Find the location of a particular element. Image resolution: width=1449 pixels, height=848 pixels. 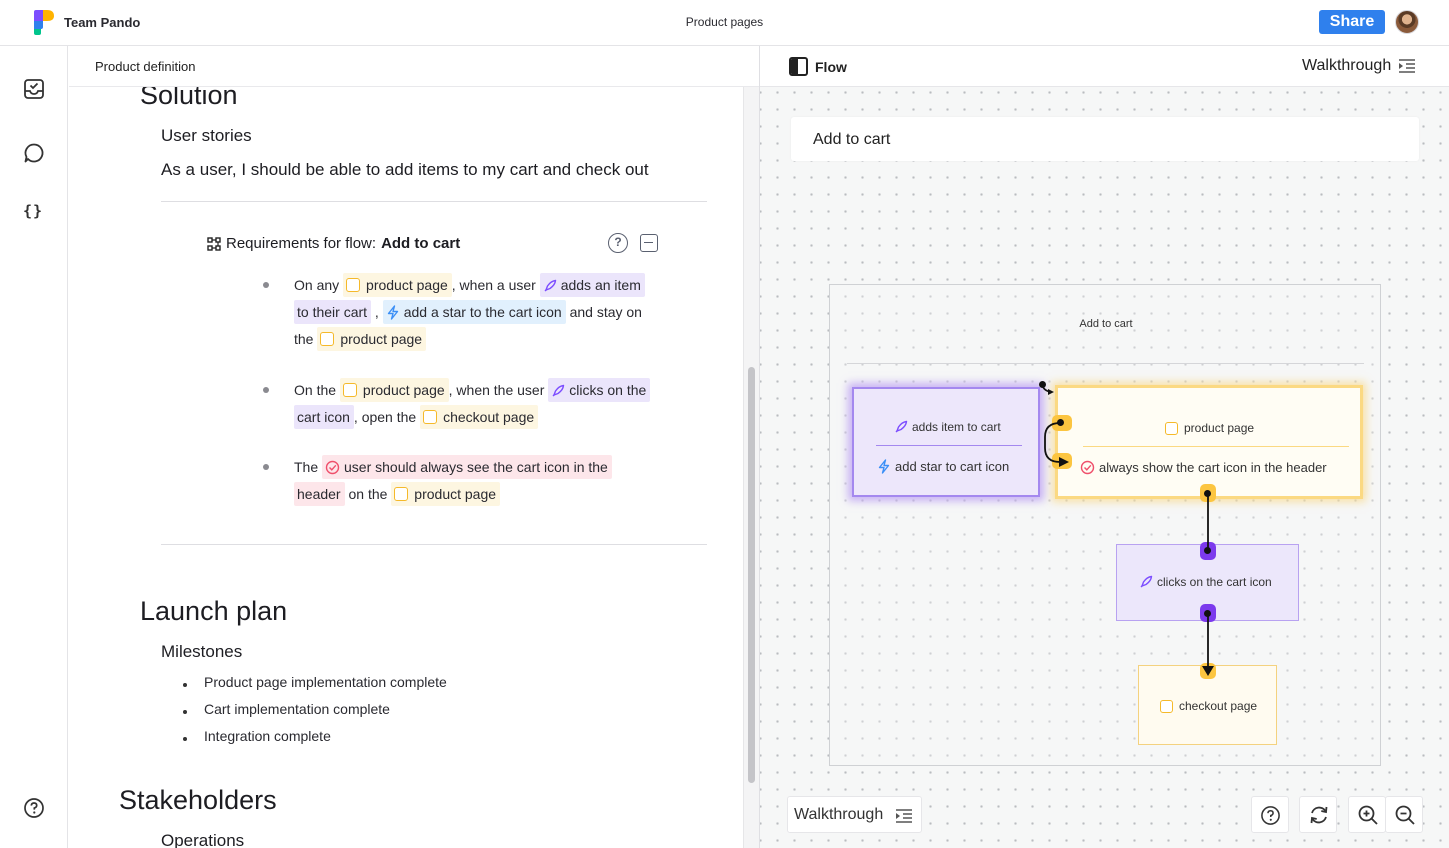

action-tag: cart icon is located at coordinates (324, 417).